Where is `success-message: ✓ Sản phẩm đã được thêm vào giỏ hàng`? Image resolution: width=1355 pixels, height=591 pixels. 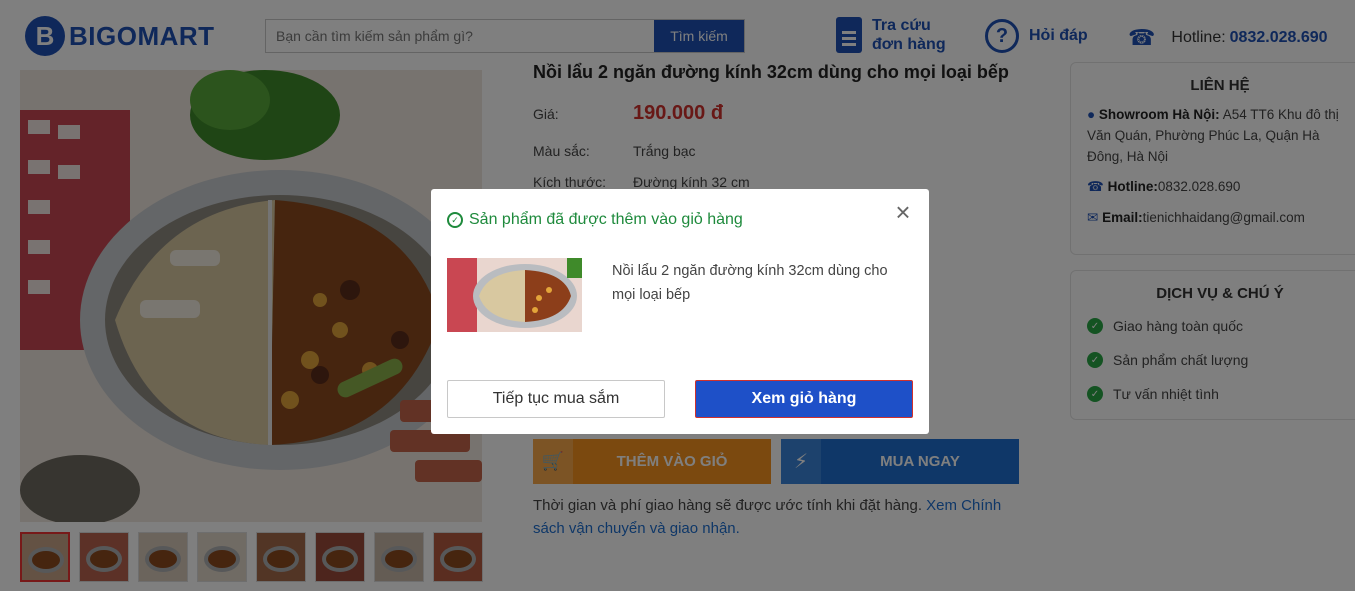
success-message: ✓ Sản phẩm đã được thêm vào giỏ hàng is located at coordinates (595, 220).